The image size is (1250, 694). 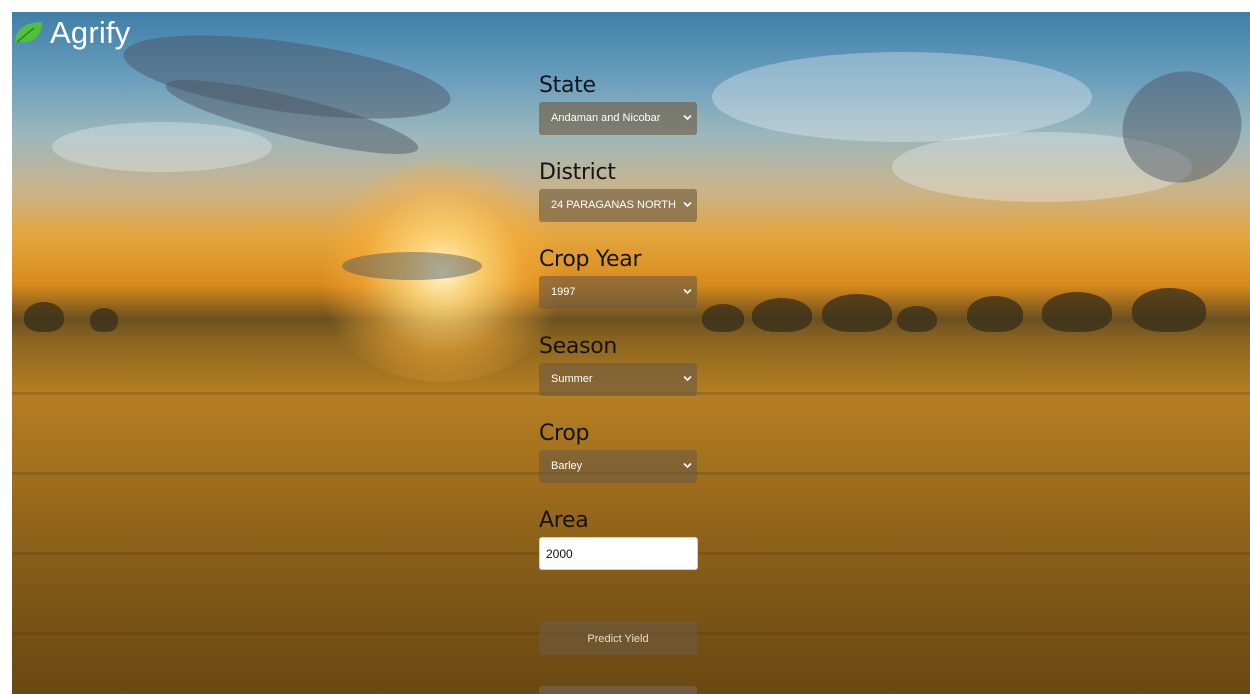 What do you see at coordinates (618, 466) in the screenshot?
I see `crop-select: Barley` at bounding box center [618, 466].